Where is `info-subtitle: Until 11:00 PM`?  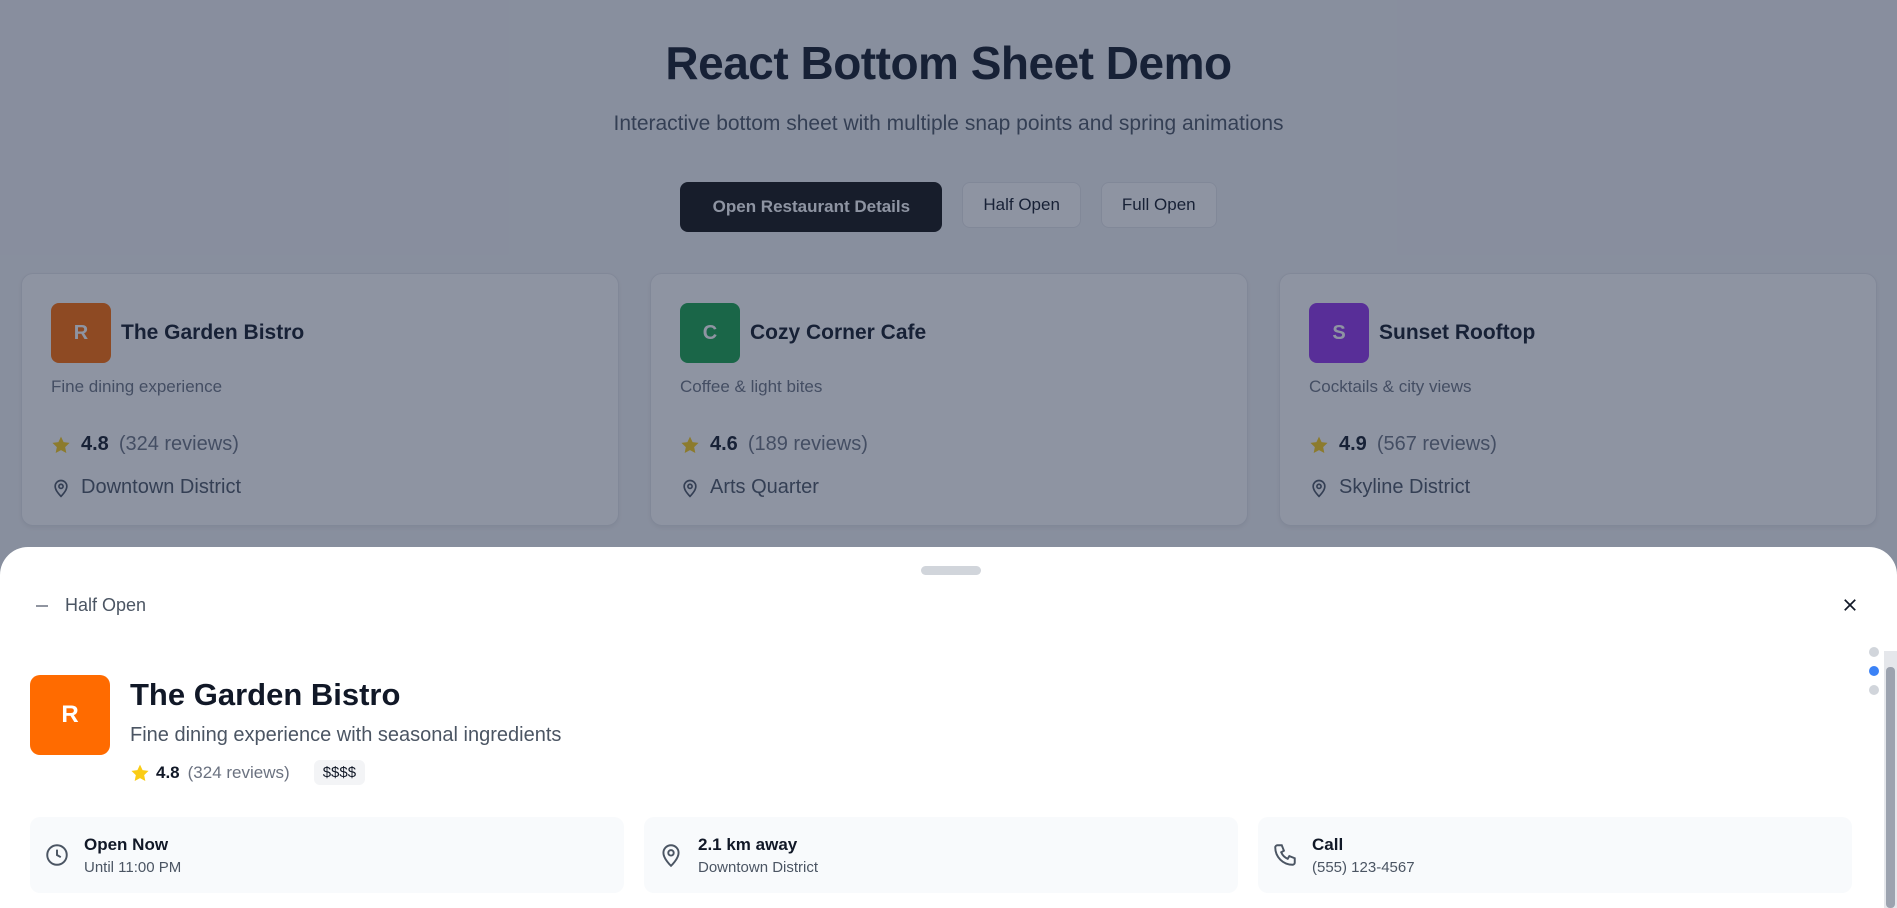 info-subtitle: Until 11:00 PM is located at coordinates (133, 867).